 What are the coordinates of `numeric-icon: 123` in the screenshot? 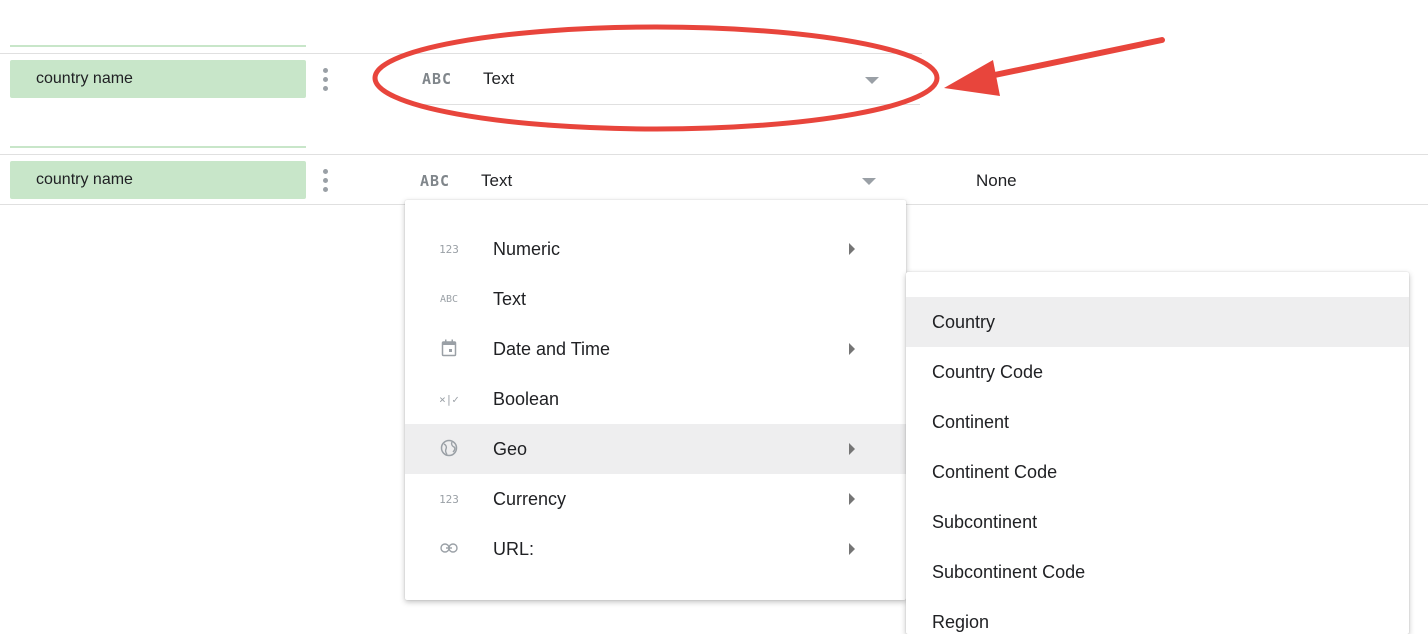 It's located at (449, 249).